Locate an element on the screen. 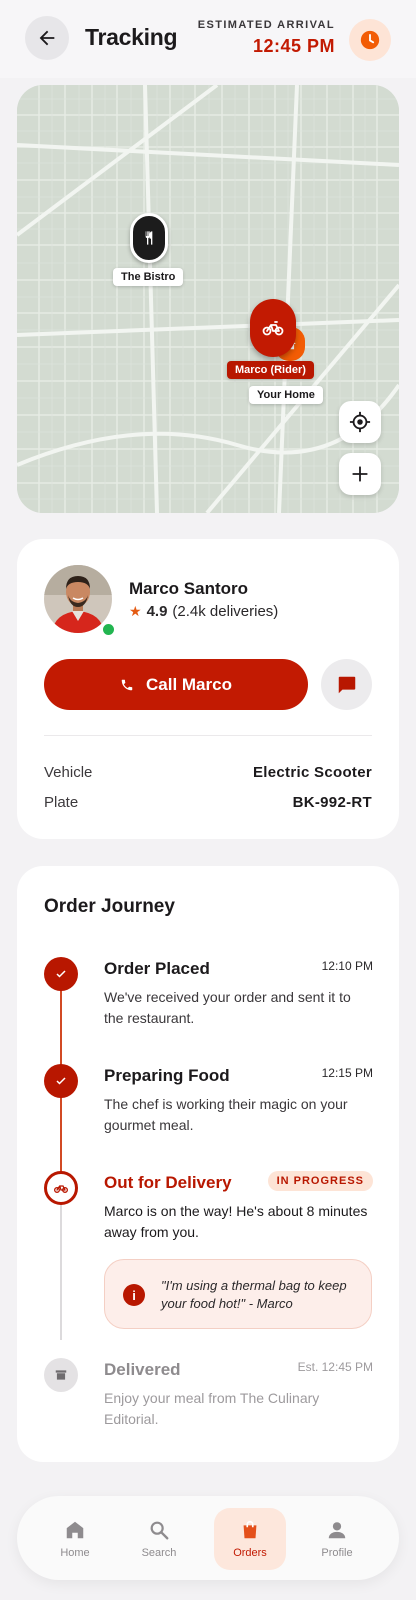 The height and width of the screenshot is (1600, 416). rider-pin is located at coordinates (273, 328).